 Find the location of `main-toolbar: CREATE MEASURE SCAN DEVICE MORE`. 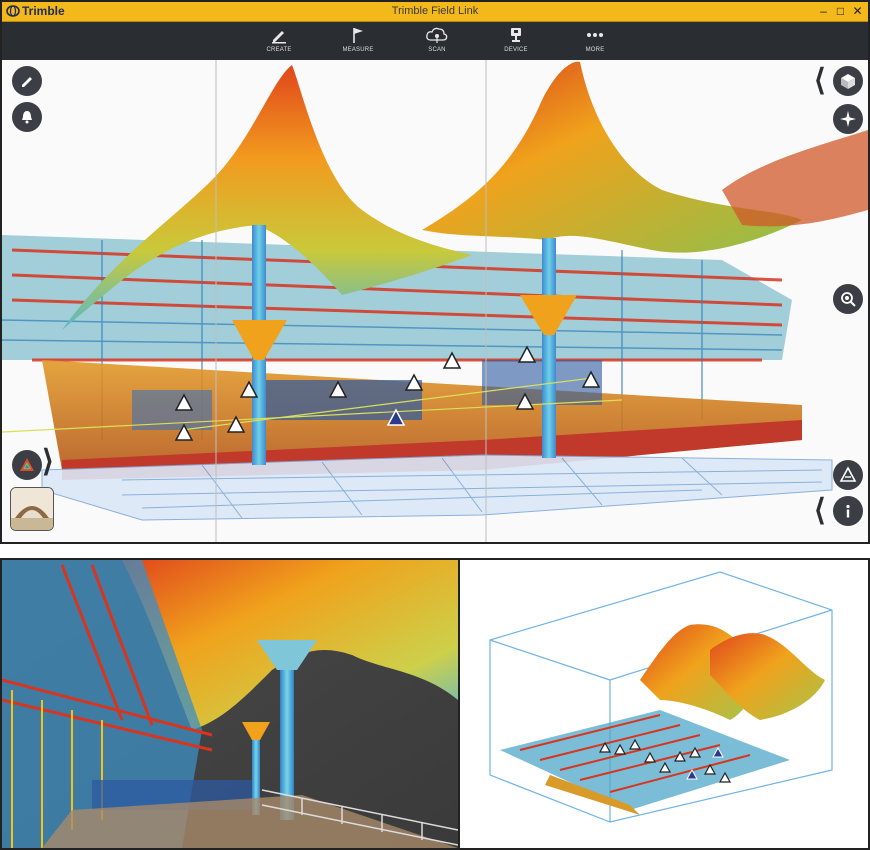

main-toolbar: CREATE MEASURE SCAN DEVICE MORE is located at coordinates (435, 41).